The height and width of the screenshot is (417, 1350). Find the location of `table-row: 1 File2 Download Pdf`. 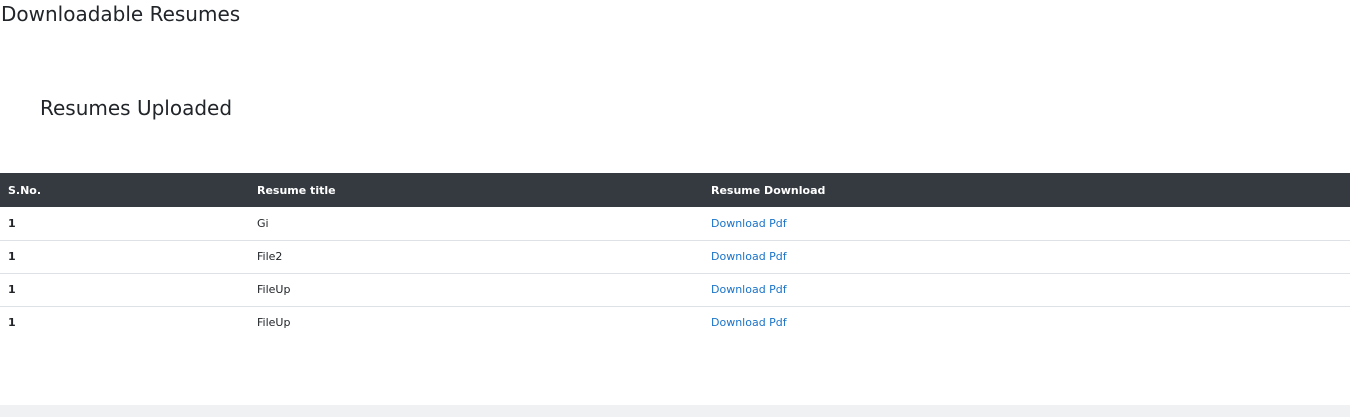

table-row: 1 File2 Download Pdf is located at coordinates (675, 256).